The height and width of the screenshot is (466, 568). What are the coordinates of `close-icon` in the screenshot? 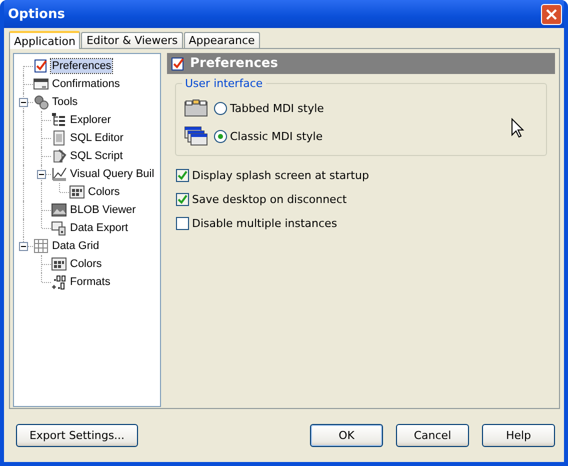 It's located at (551, 14).